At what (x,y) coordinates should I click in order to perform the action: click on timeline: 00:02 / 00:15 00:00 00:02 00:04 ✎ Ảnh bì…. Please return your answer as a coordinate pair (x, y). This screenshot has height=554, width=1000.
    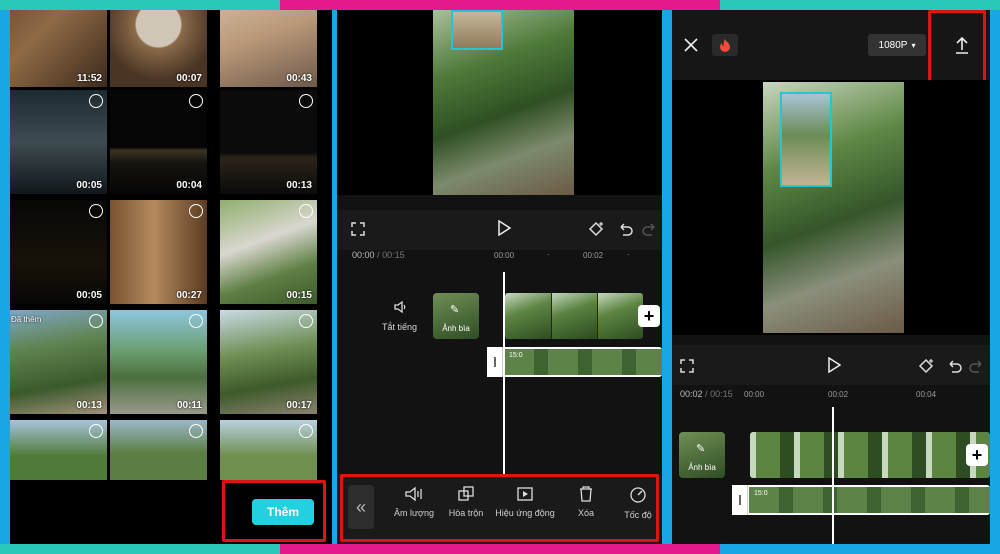
    Looking at the image, I should click on (831, 464).